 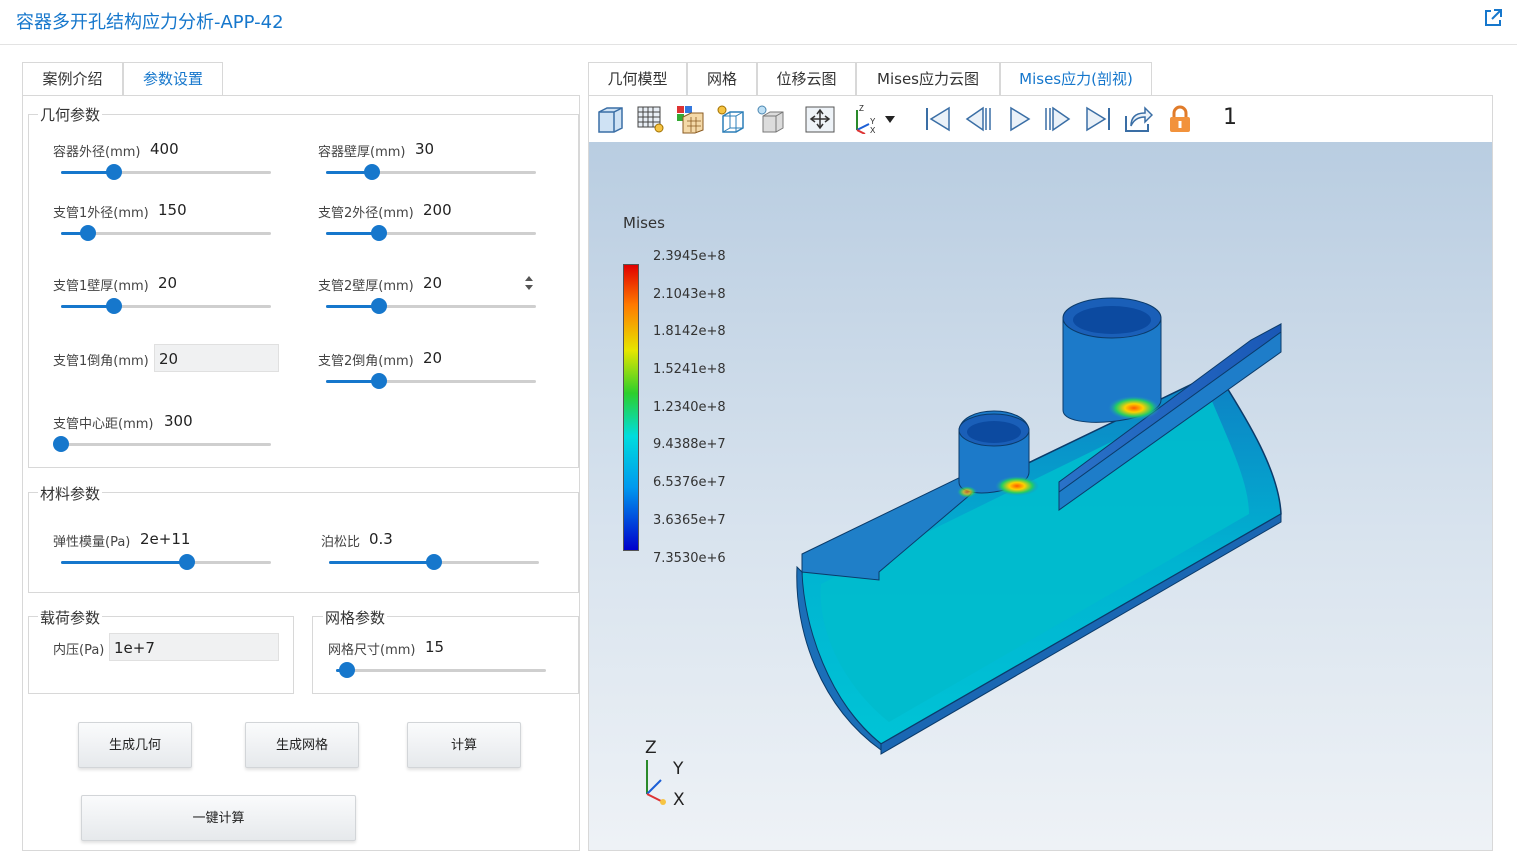 What do you see at coordinates (101, 286) in the screenshot?
I see `pipe1-wall-label: 支管1壁厚(mm)` at bounding box center [101, 286].